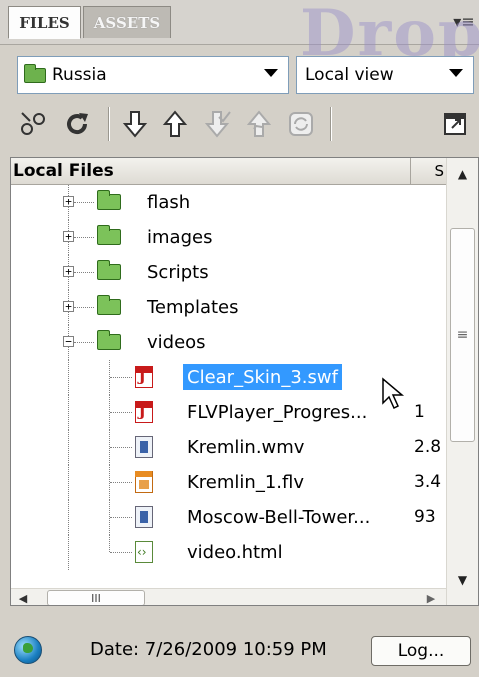 The width and height of the screenshot is (479, 677). What do you see at coordinates (33, 124) in the screenshot?
I see `connect-icon` at bounding box center [33, 124].